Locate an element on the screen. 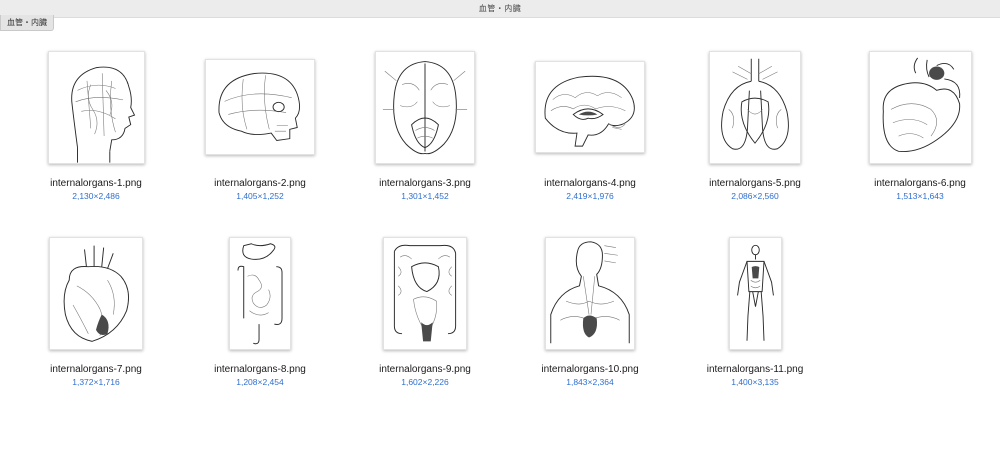 The width and height of the screenshot is (1000, 467). file-item: internalorgans-1.png 2,130×2,486 is located at coordinates (96, 127).